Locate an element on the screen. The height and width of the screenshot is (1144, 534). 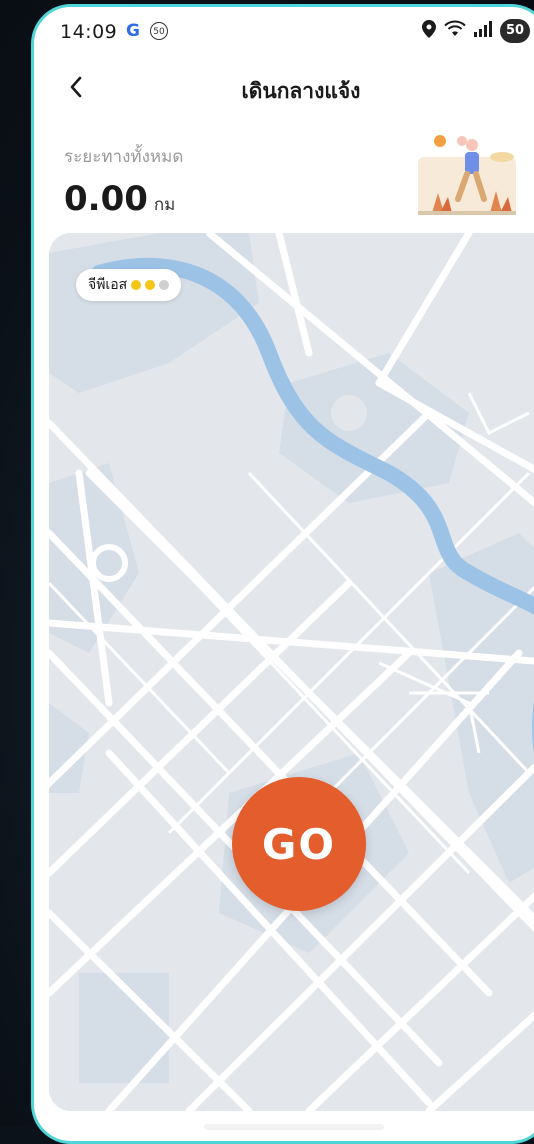
signal-icon is located at coordinates (483, 31).